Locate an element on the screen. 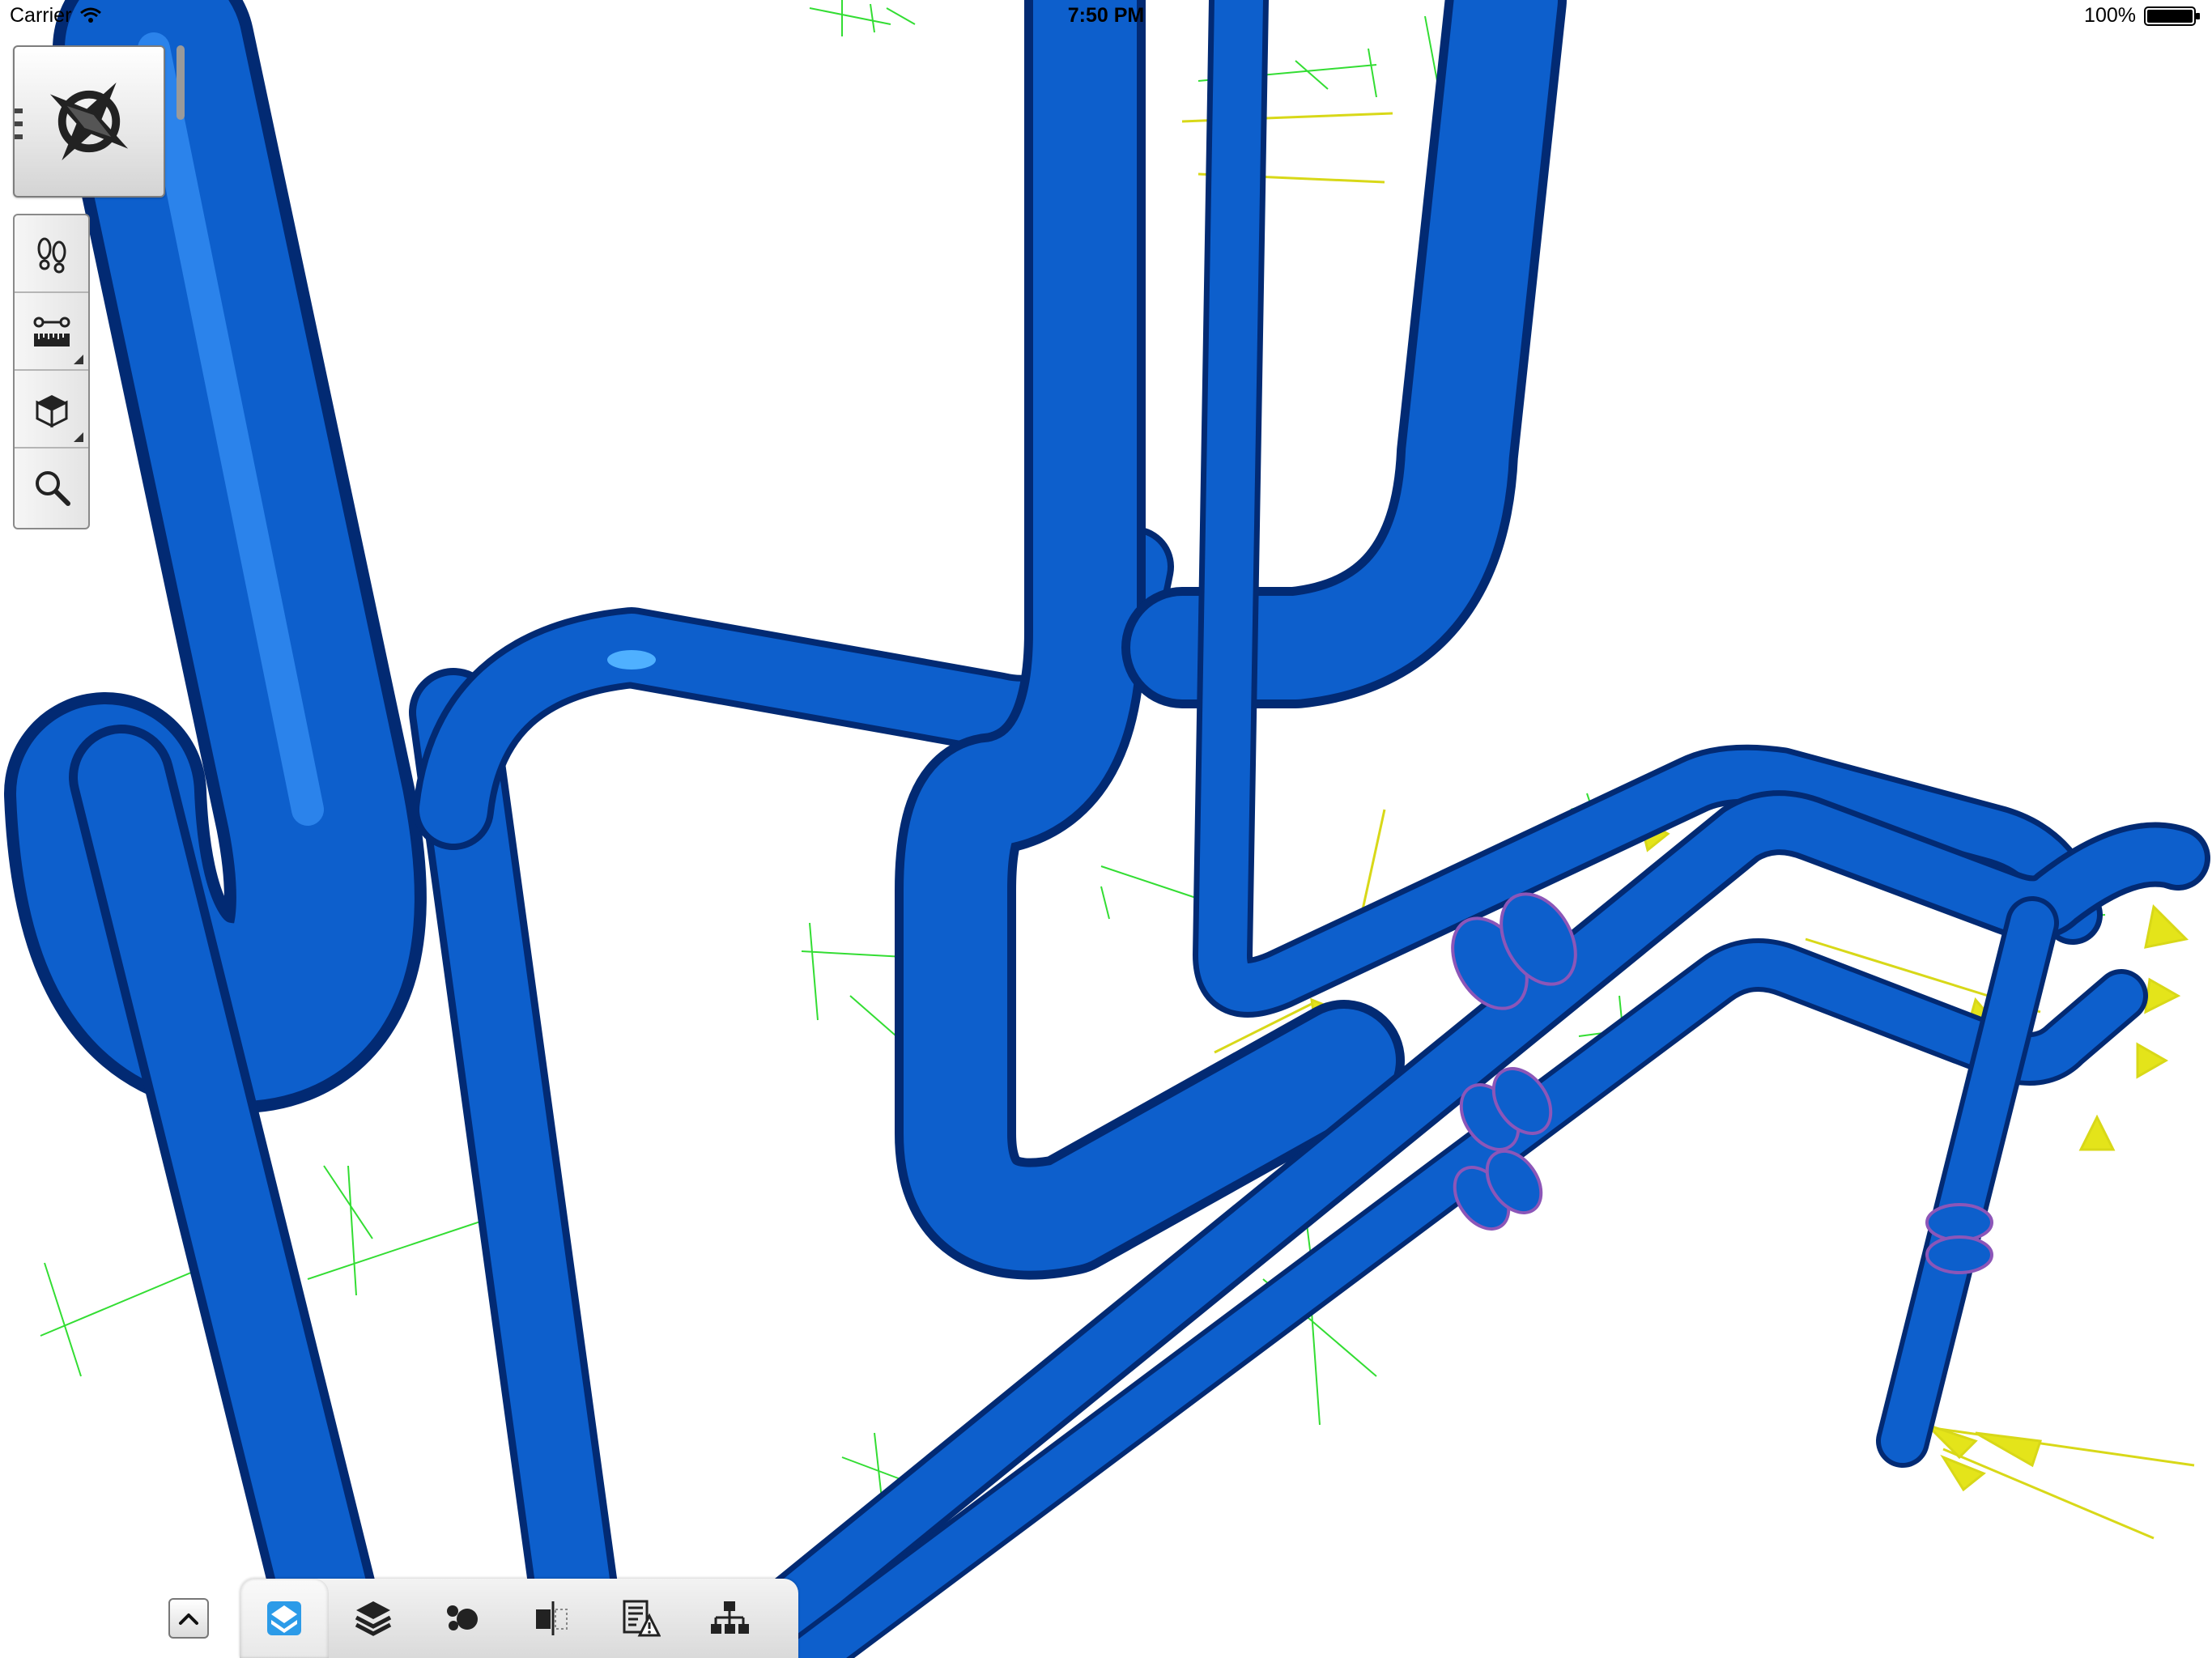 The height and width of the screenshot is (1658, 2212). issues-report-icon is located at coordinates (642, 1618).